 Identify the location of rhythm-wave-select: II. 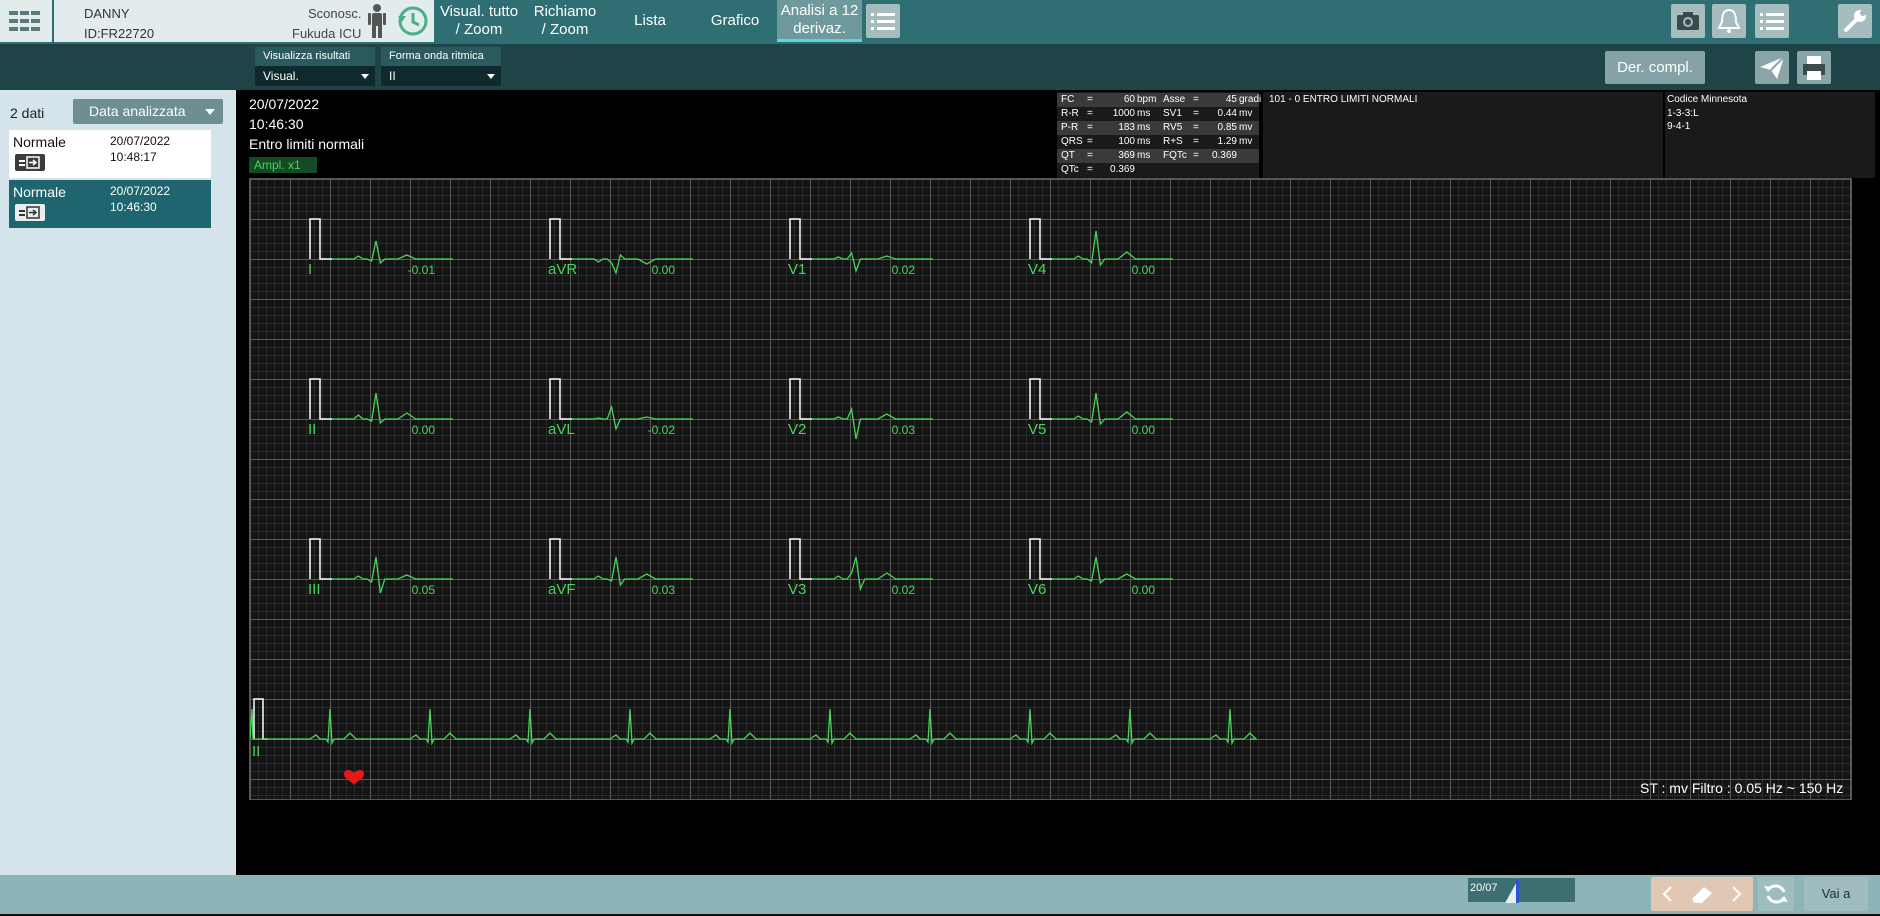
(441, 76).